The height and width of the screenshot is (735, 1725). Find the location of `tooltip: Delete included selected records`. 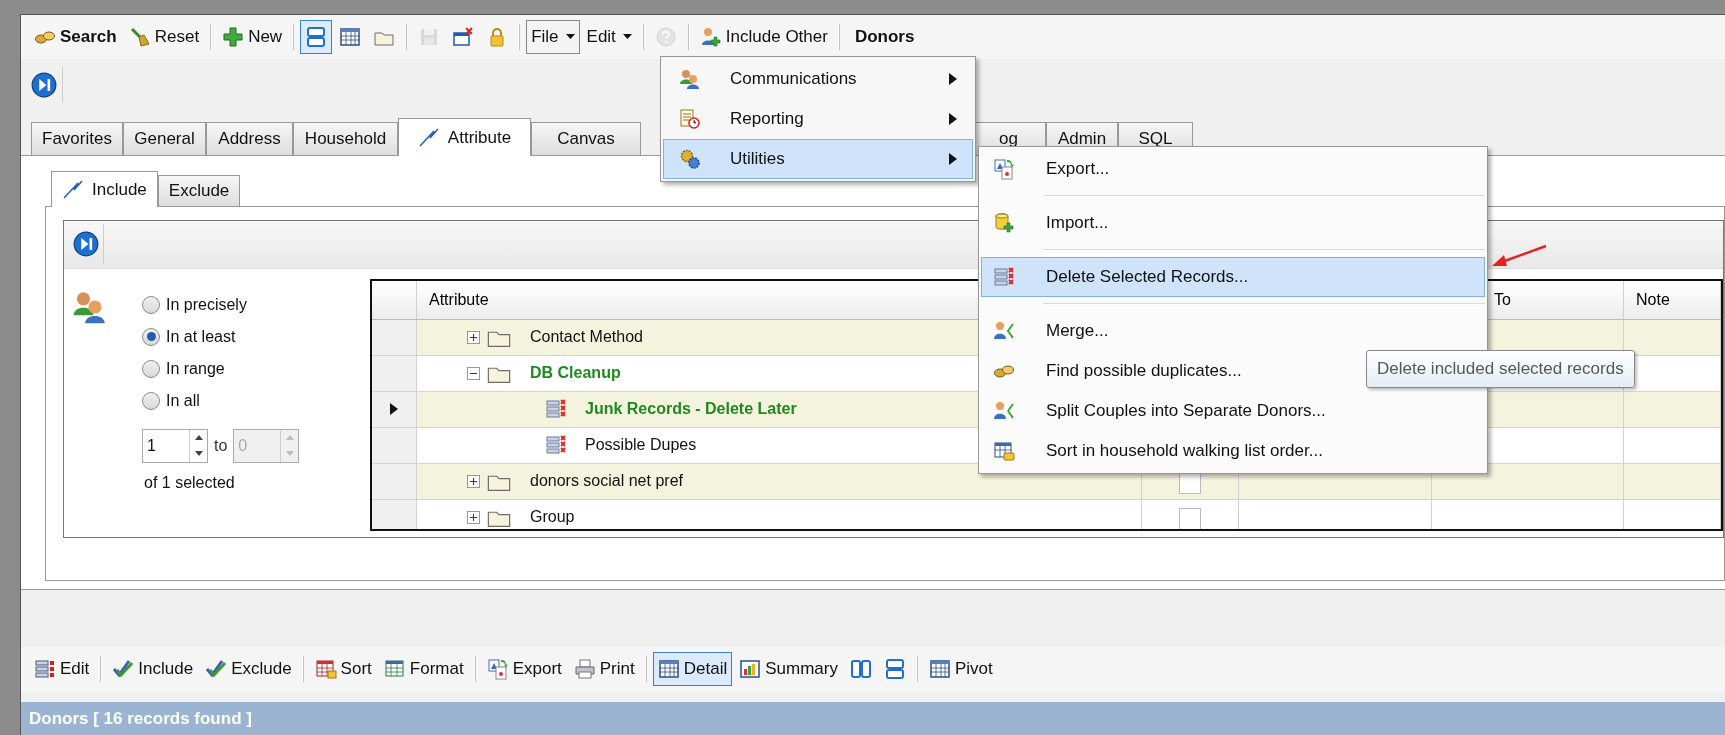

tooltip: Delete included selected records is located at coordinates (1500, 369).